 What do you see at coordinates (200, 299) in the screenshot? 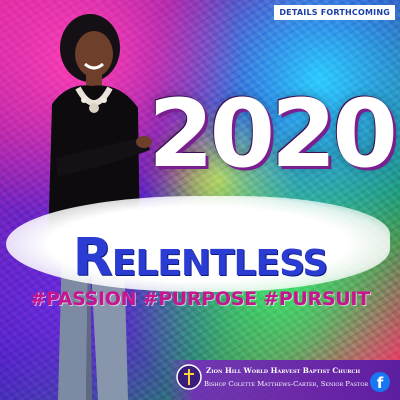
I see `theme-hashtags: #PASSION #PURPOSE #PURSUIT` at bounding box center [200, 299].